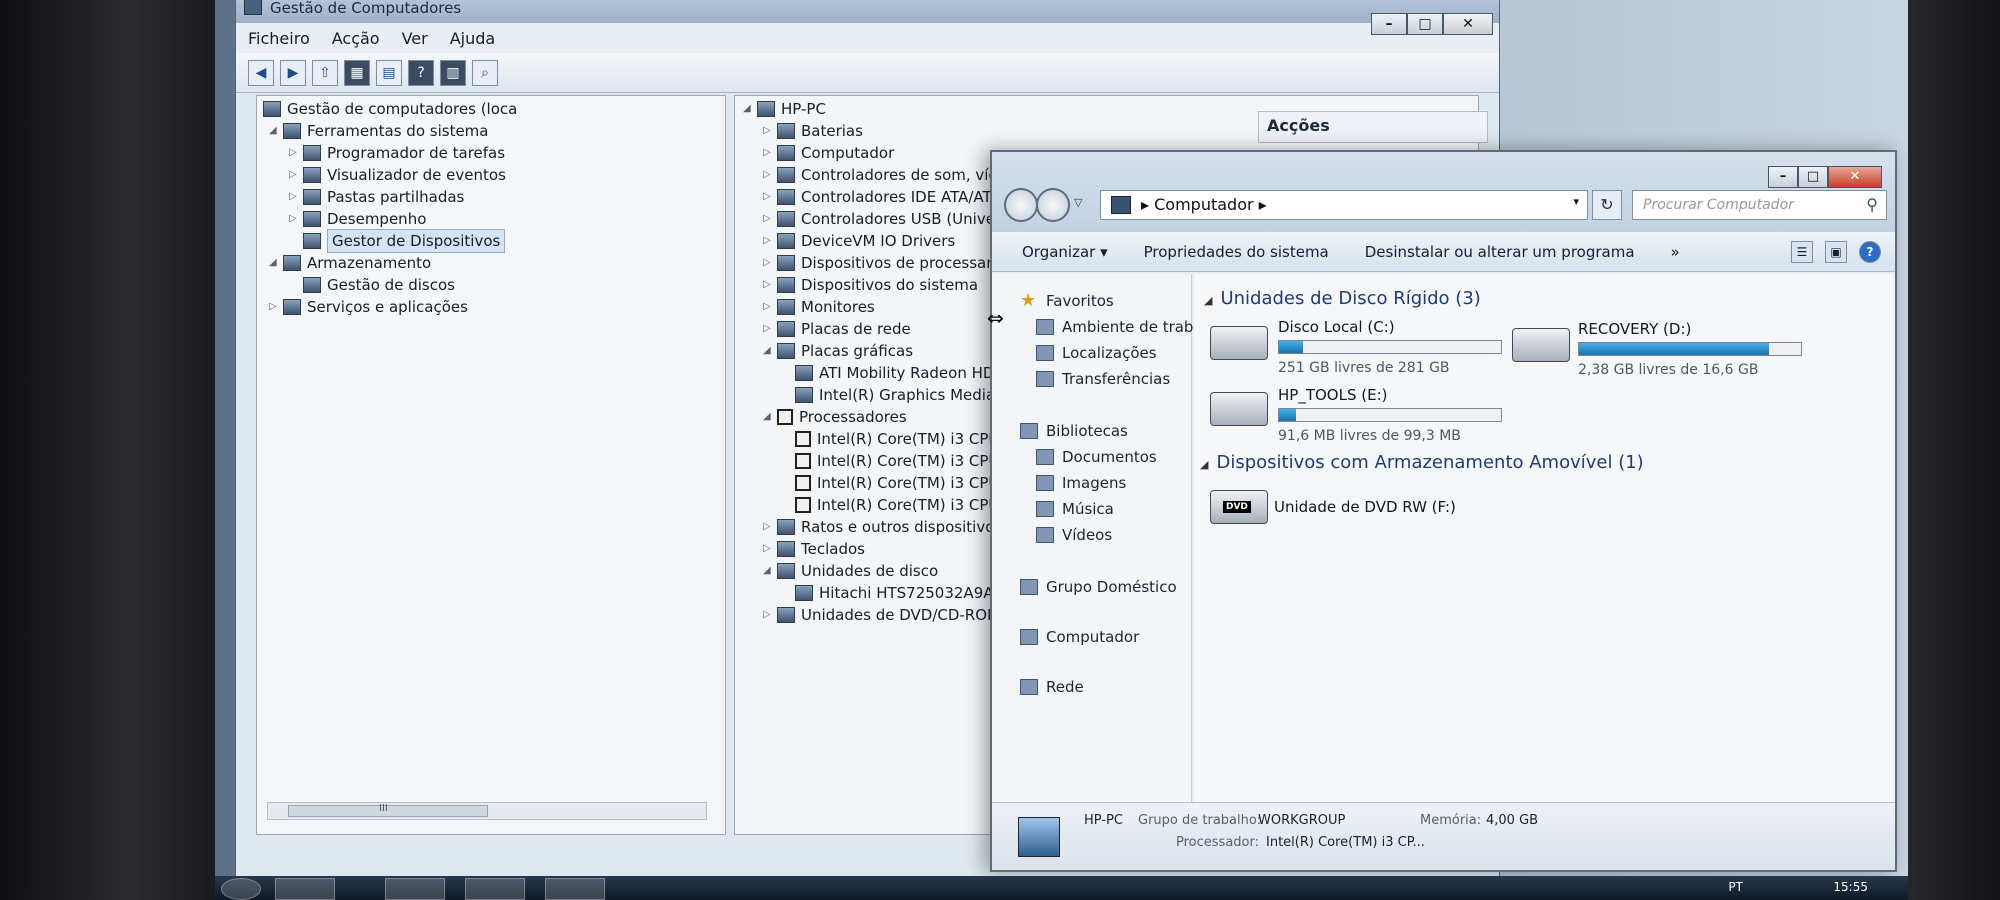 The width and height of the screenshot is (2000, 900). Describe the element at coordinates (495, 889) in the screenshot. I see `taskbar-media-button` at that location.